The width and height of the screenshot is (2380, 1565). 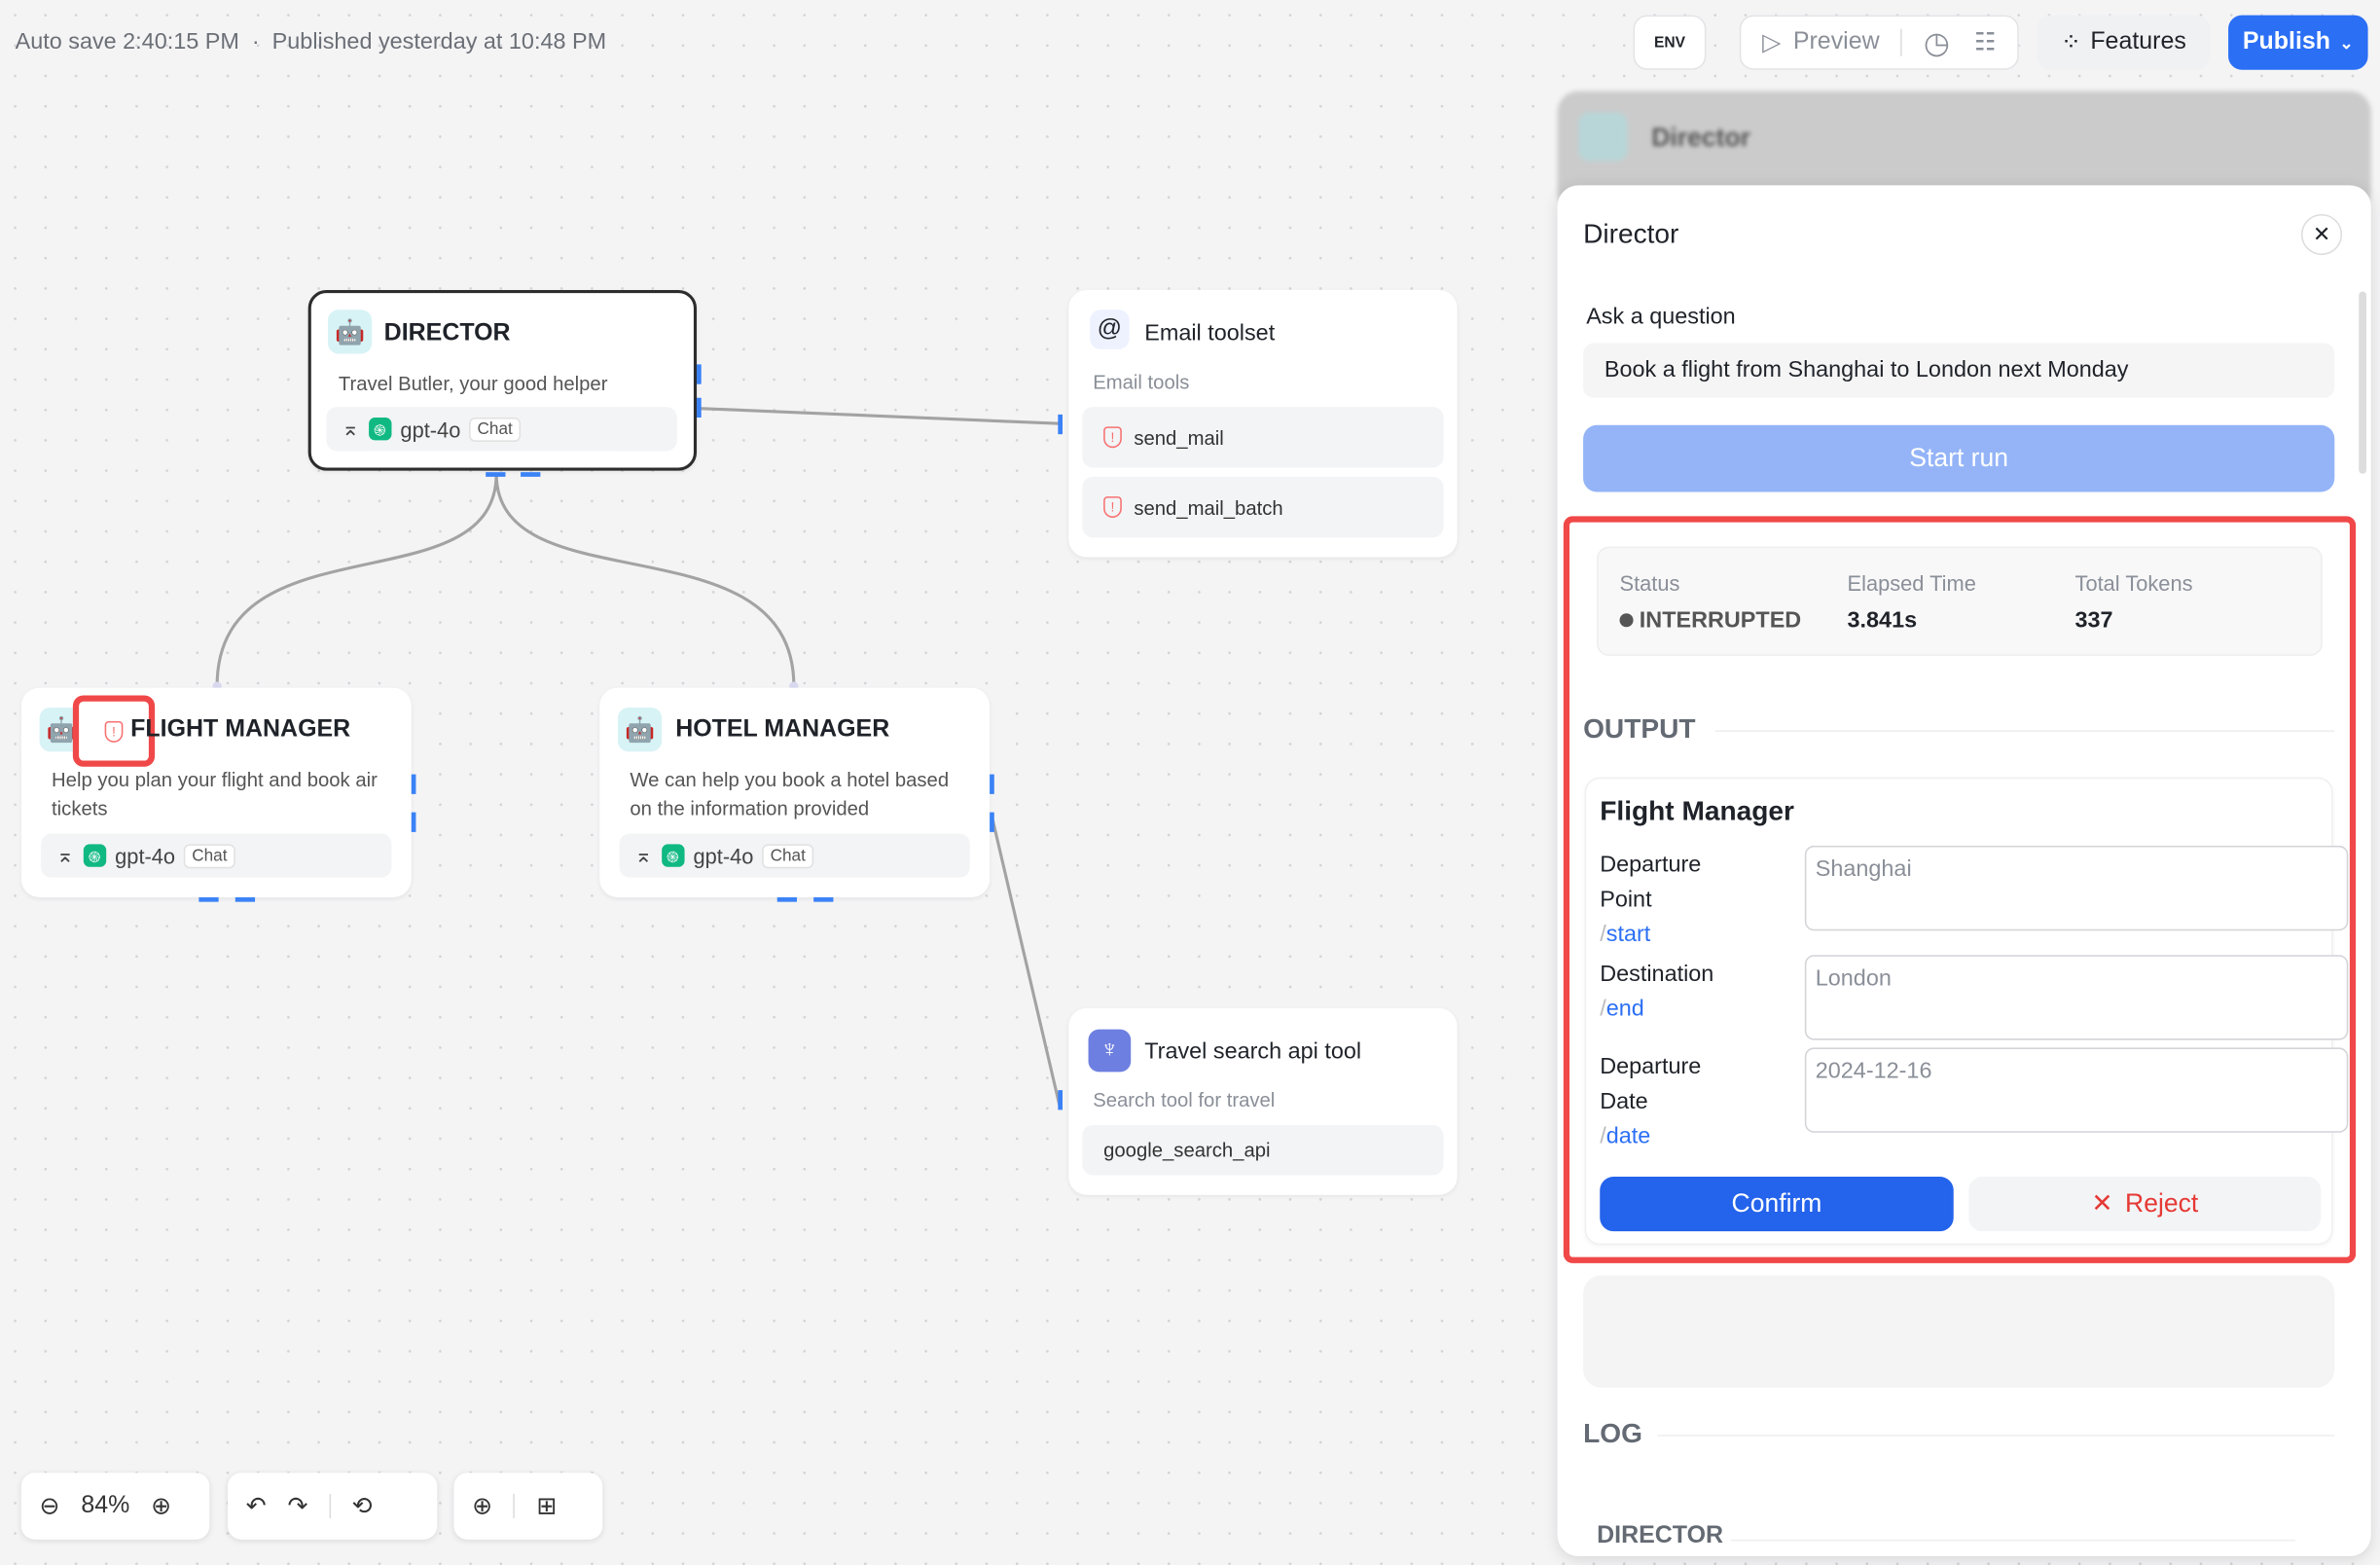 What do you see at coordinates (1631, 233) in the screenshot?
I see `panel-title: Director` at bounding box center [1631, 233].